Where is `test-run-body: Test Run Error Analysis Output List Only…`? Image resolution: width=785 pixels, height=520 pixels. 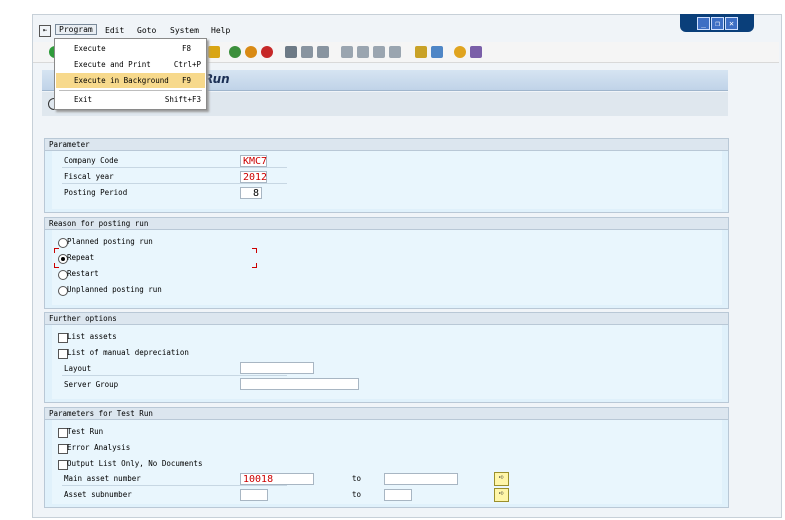
test-run-body: Test Run Error Analysis Output List Only… is located at coordinates (387, 462).